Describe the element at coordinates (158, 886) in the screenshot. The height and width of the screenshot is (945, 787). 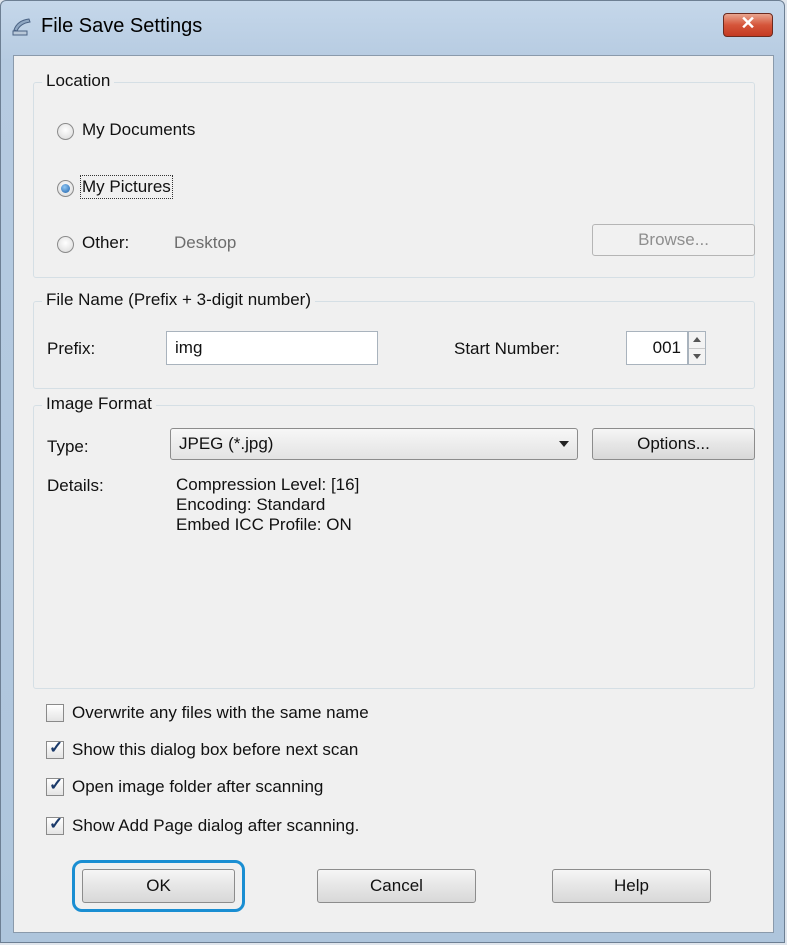
I see `ok-button: OK` at that location.